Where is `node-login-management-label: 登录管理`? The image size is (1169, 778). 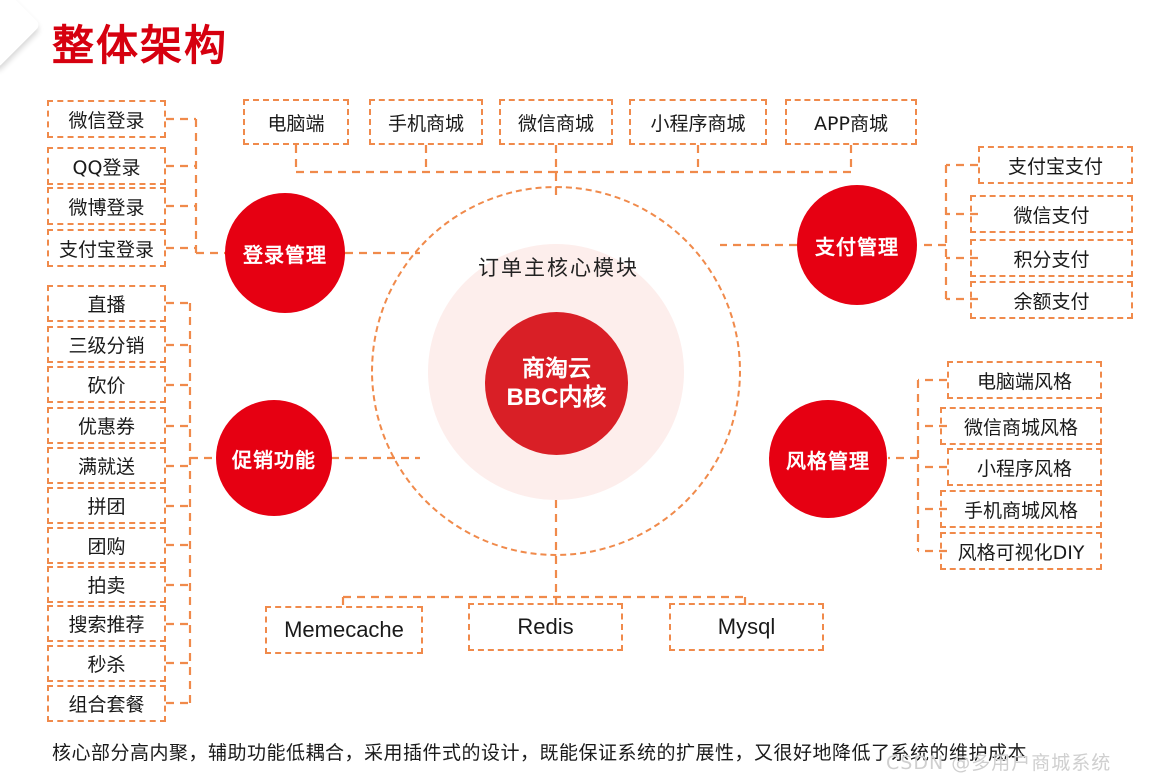 node-login-management-label: 登录管理 is located at coordinates (285, 254).